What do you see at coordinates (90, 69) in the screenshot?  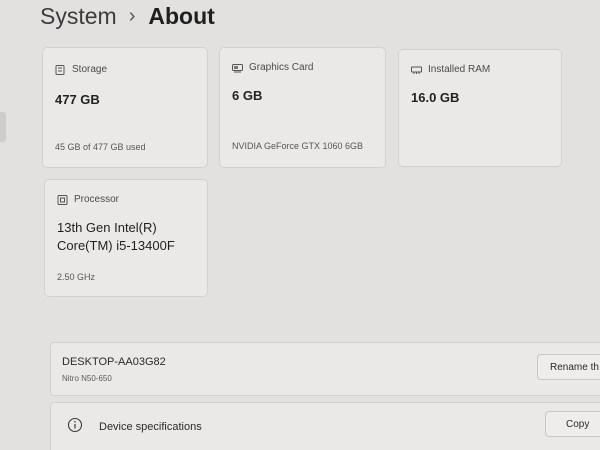 I see `storage-title: Storage` at bounding box center [90, 69].